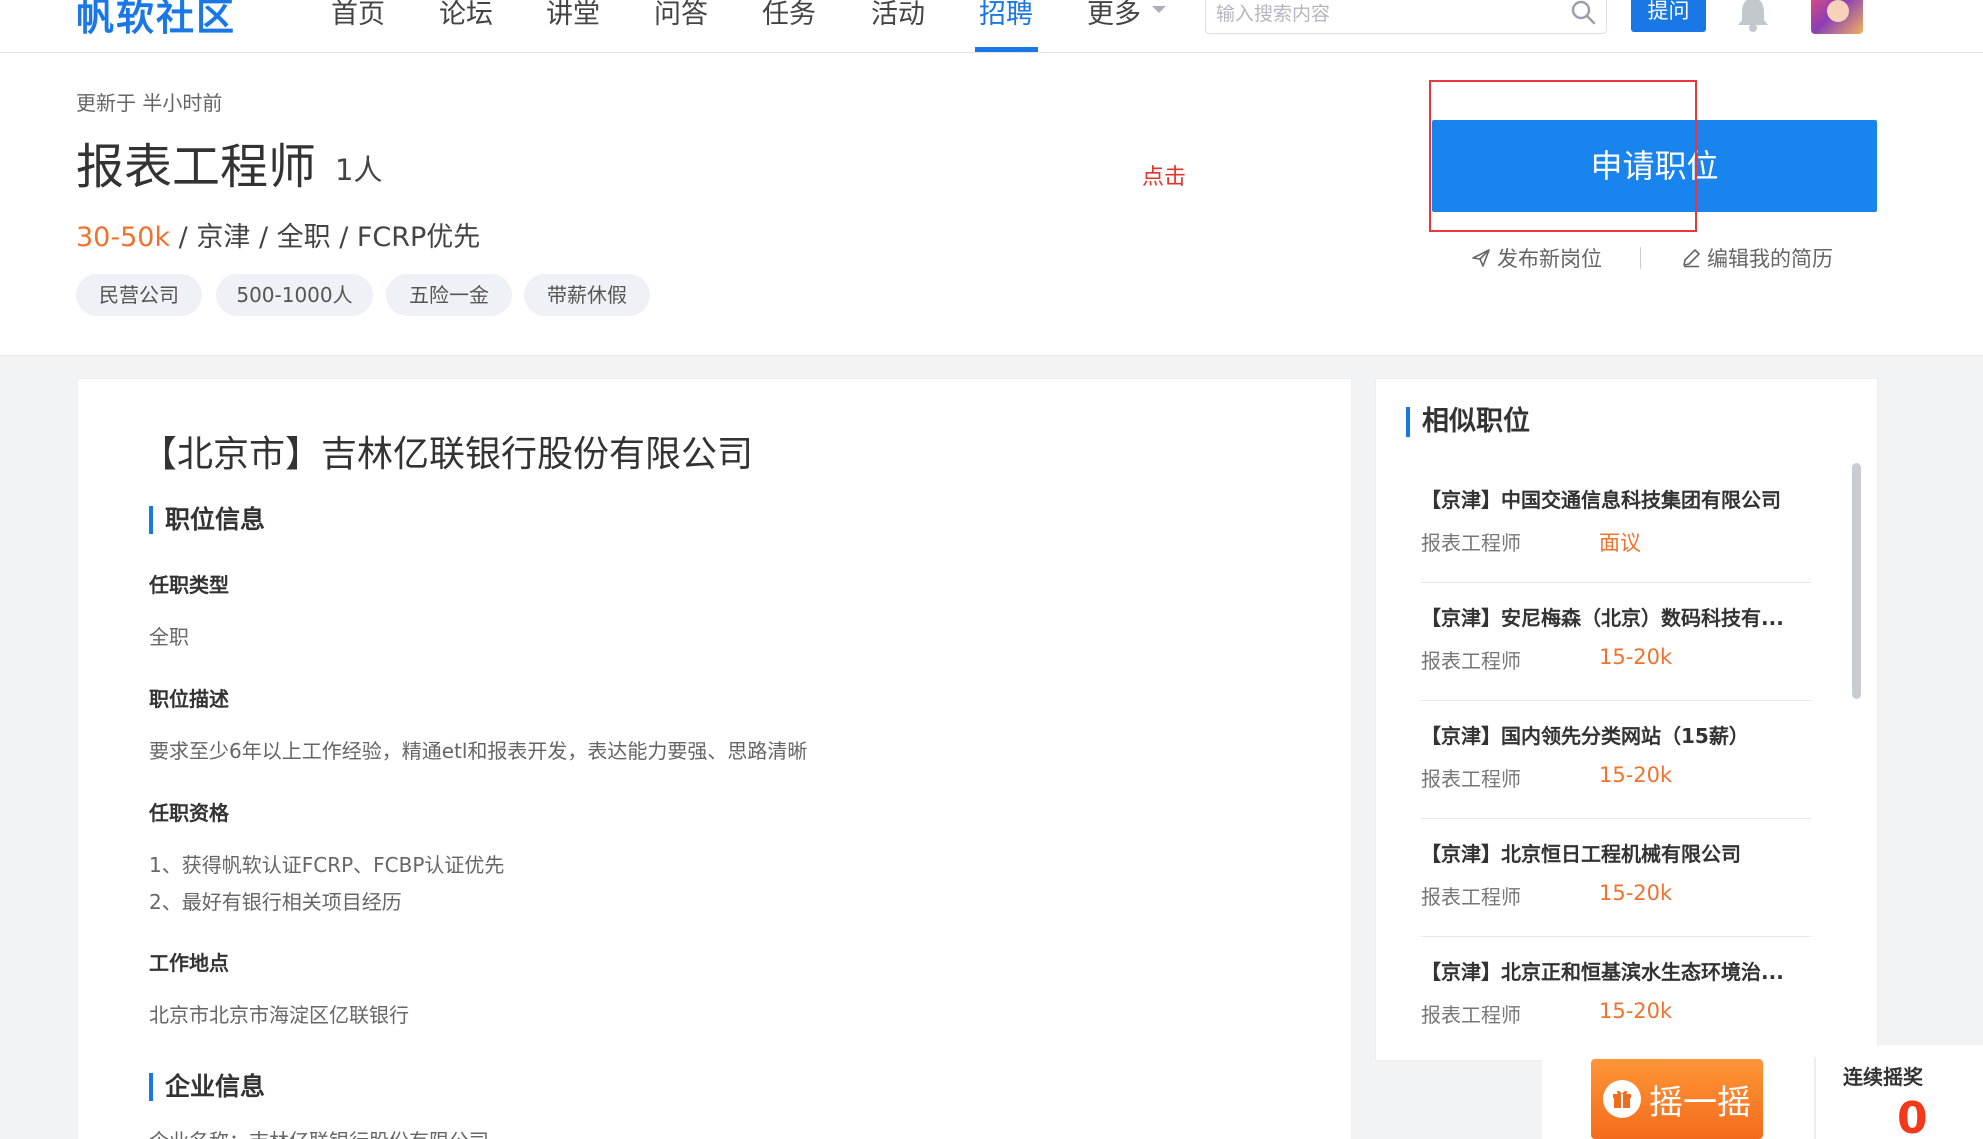 The image size is (1983, 1139). I want to click on shake-button: 摇一摇, so click(1677, 1099).